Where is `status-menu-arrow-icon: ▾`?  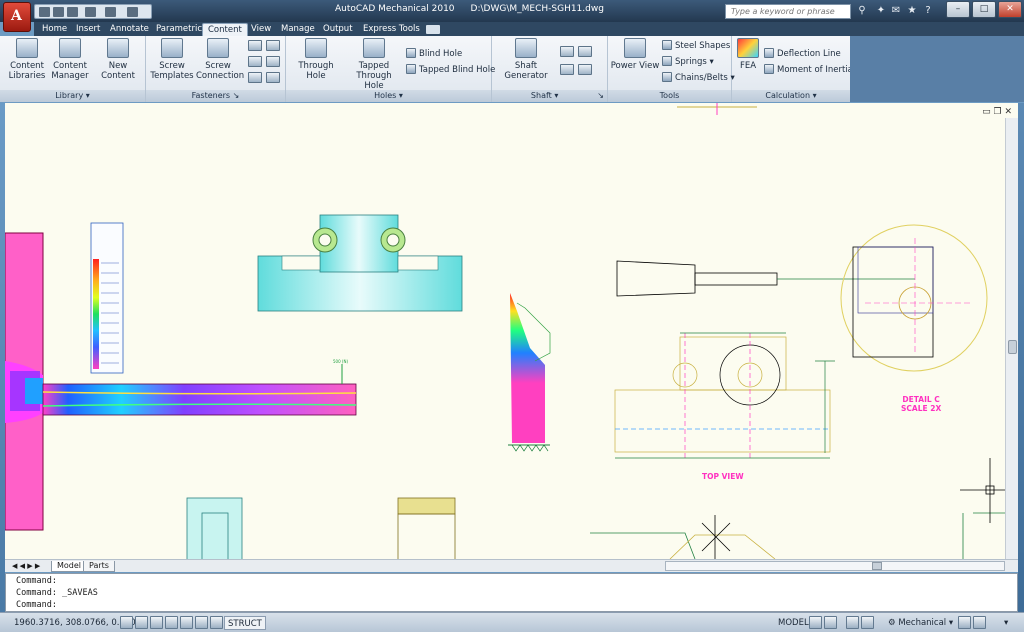 status-menu-arrow-icon: ▾ is located at coordinates (1006, 623).